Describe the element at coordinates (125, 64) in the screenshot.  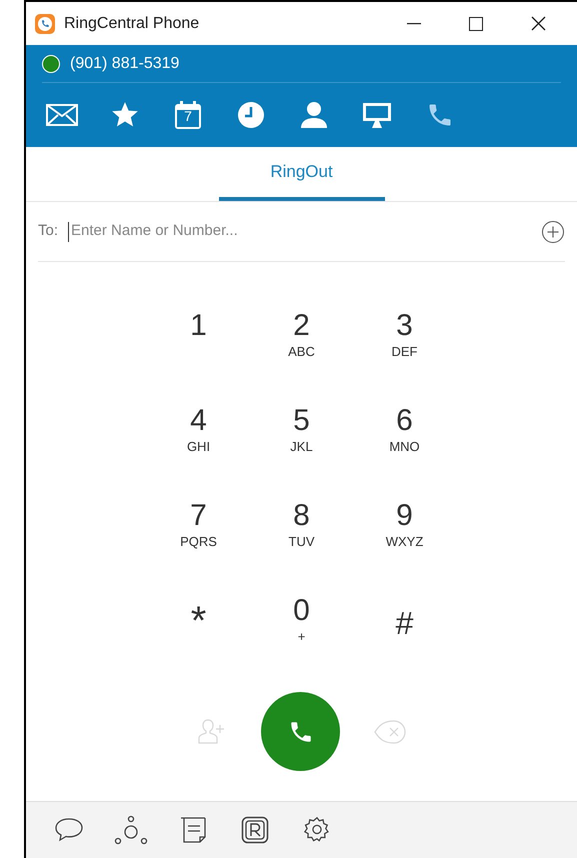
I see `phone-number: (901) 881-5319` at that location.